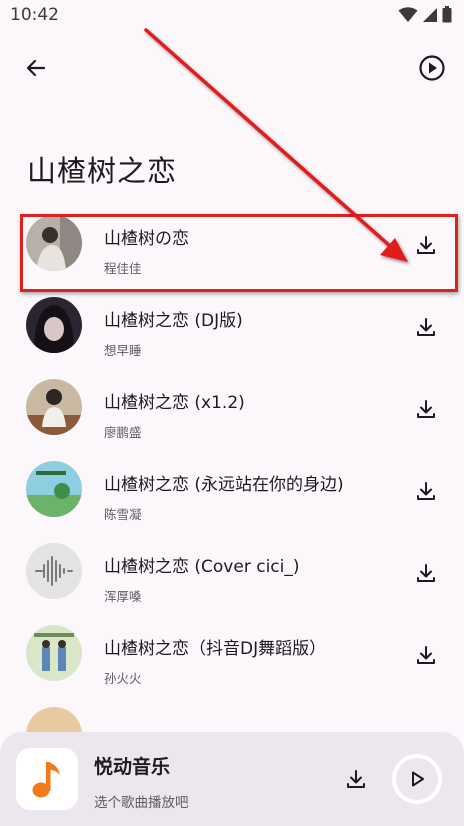 The width and height of the screenshot is (464, 826). What do you see at coordinates (34, 15) in the screenshot?
I see `status-time: 10:42` at bounding box center [34, 15].